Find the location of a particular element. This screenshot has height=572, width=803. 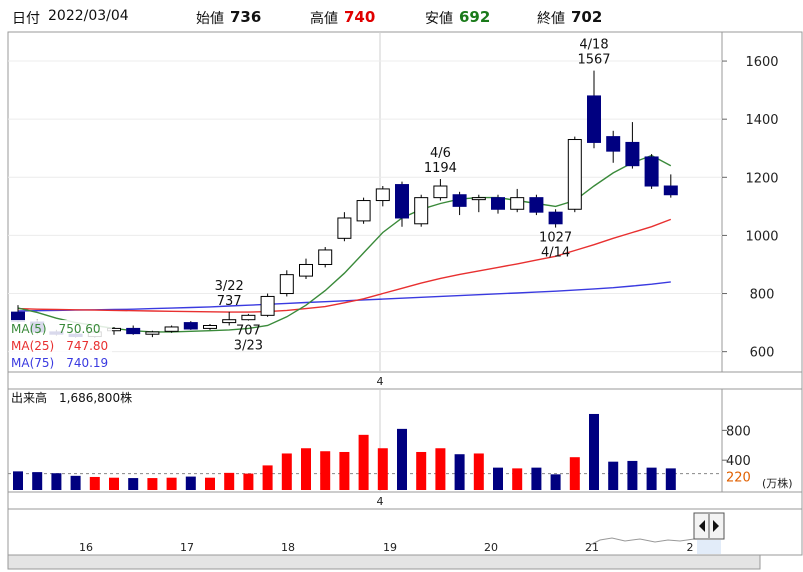

annotation-value: 1027 is located at coordinates (555, 238).